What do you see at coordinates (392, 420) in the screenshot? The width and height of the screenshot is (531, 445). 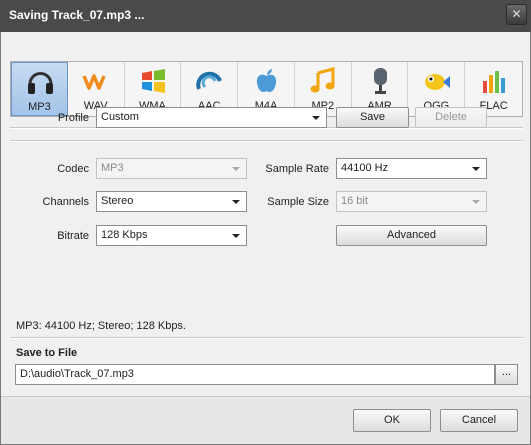 I see `ok-button: OK` at bounding box center [392, 420].